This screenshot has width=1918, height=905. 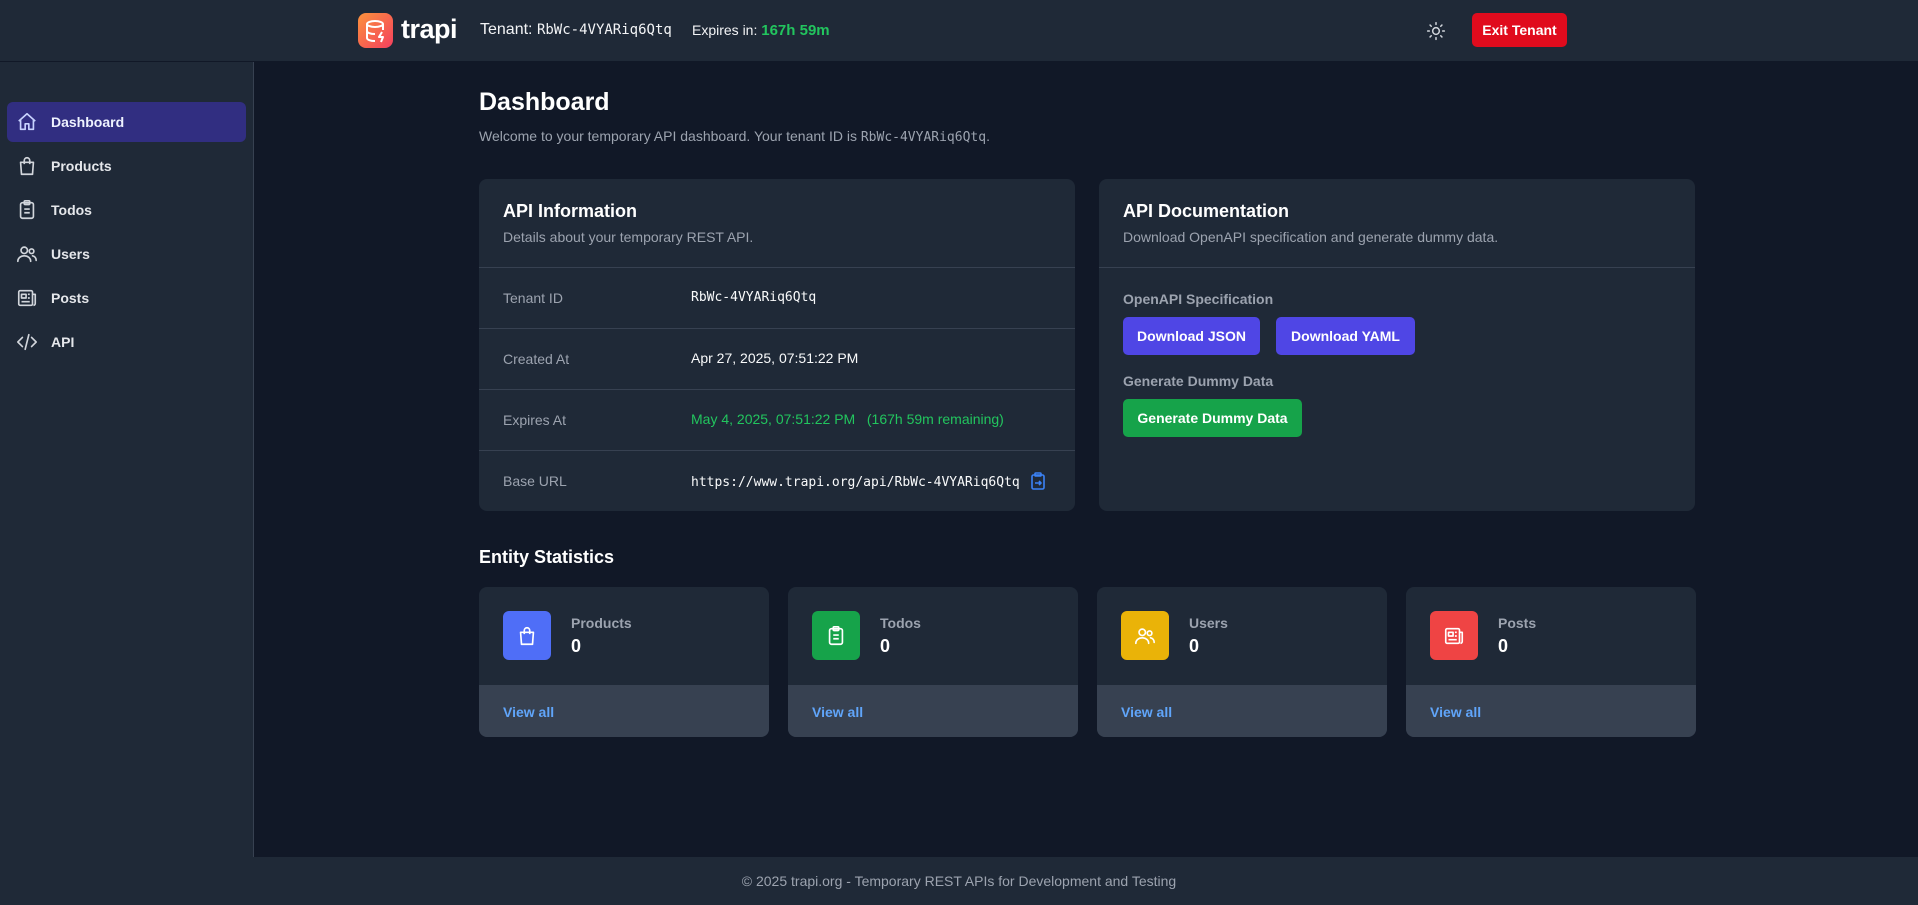 I want to click on view-all-posts-link: View all, so click(x=1455, y=712).